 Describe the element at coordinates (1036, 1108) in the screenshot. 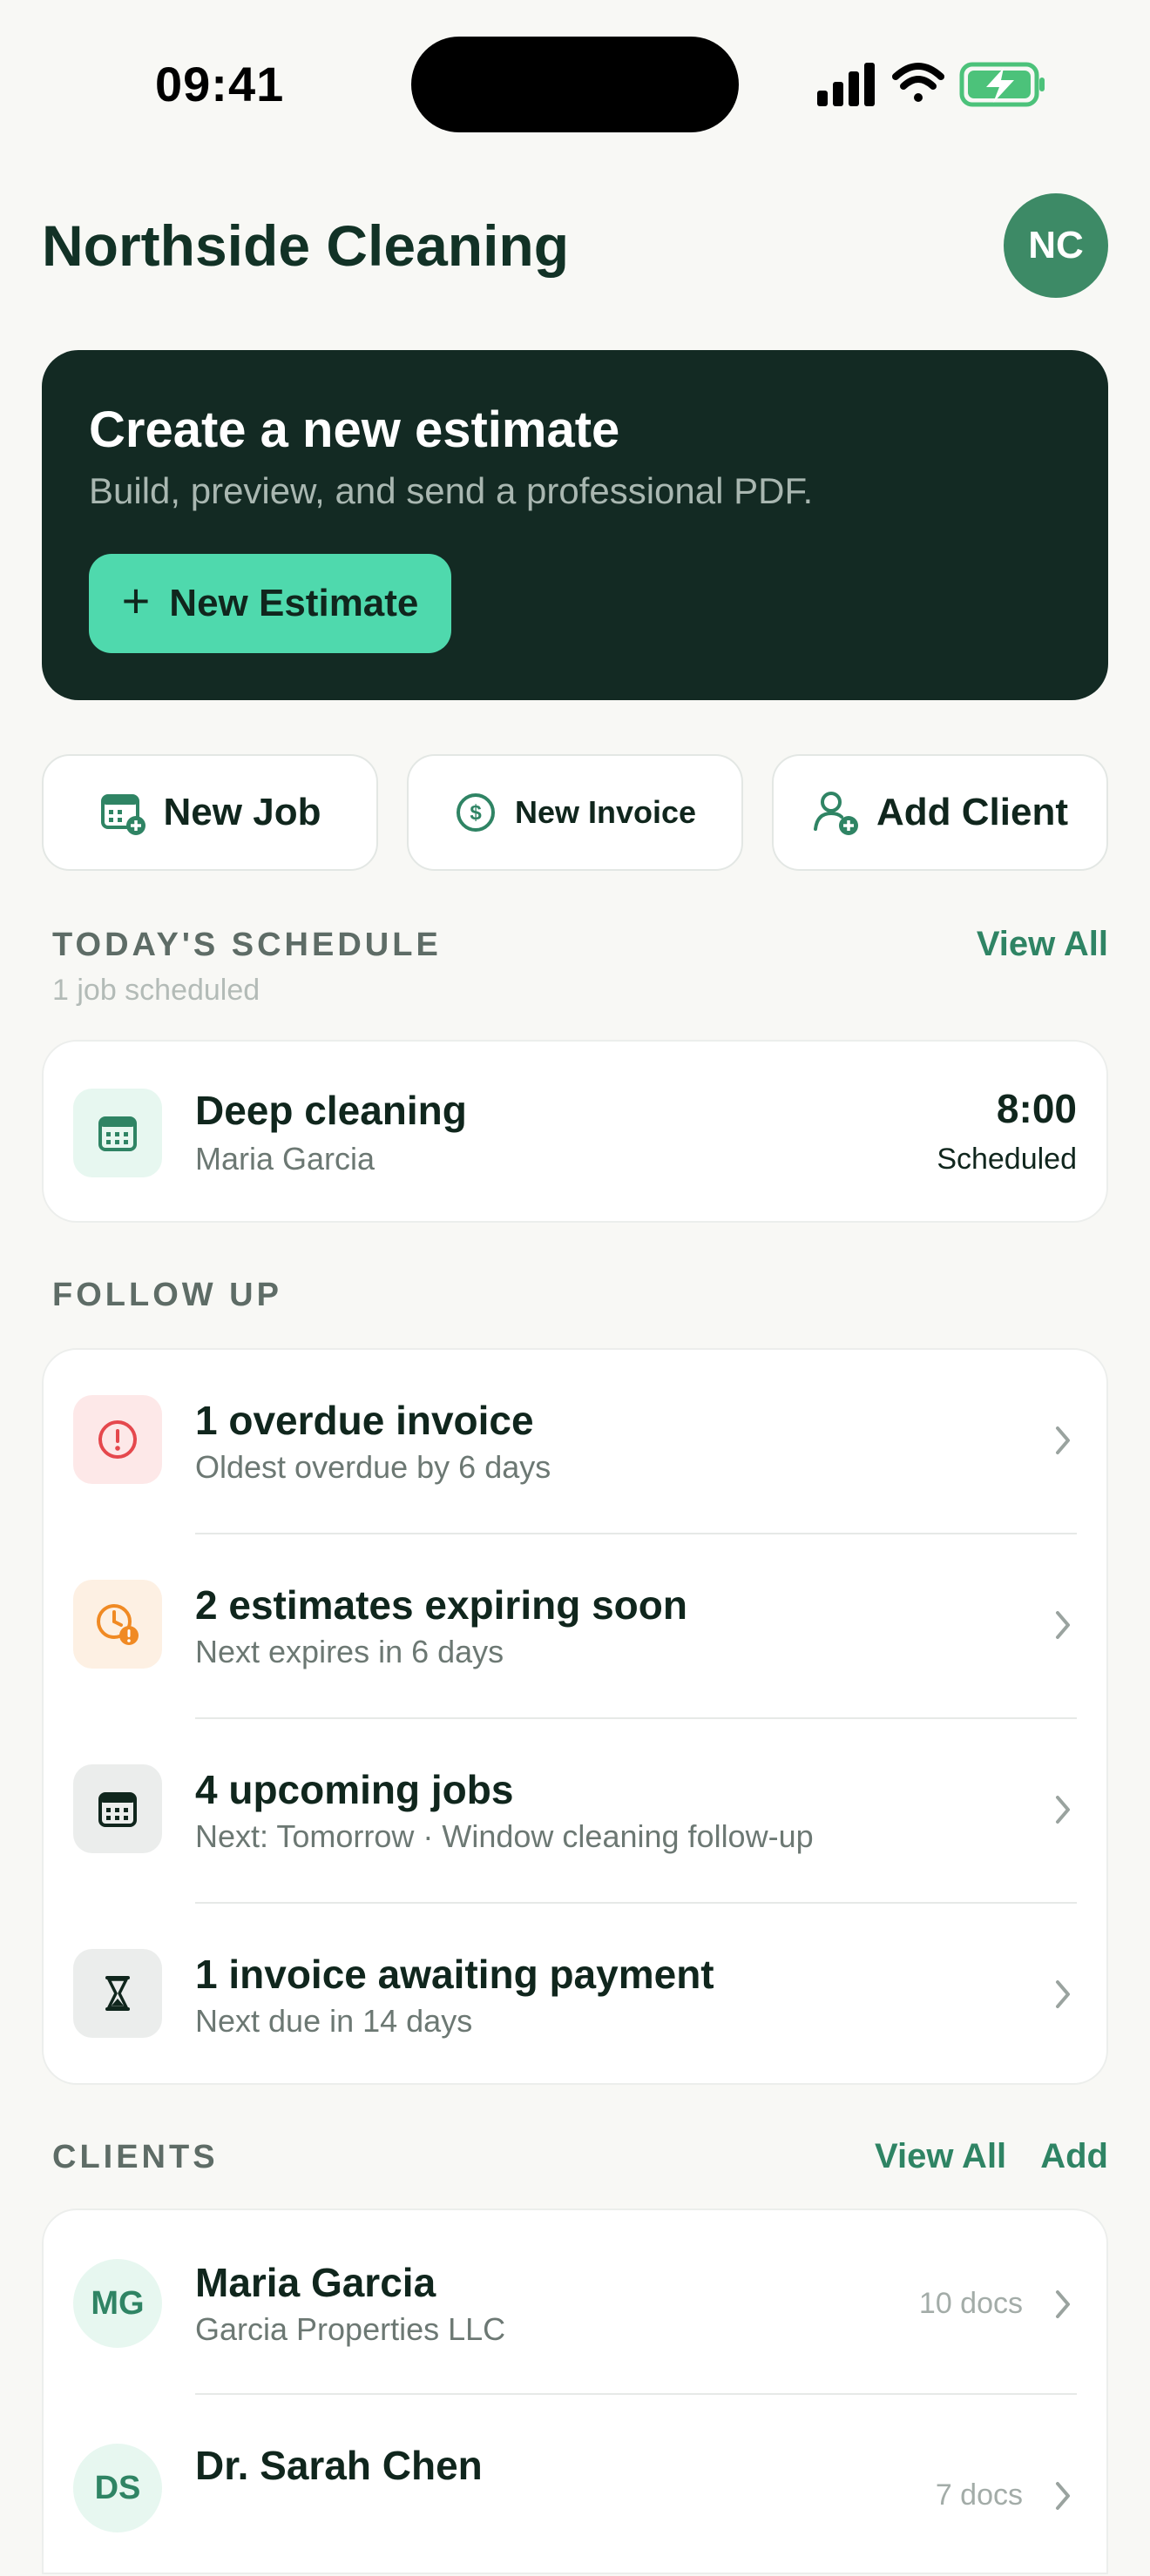

I see `job-time: 8:00` at that location.